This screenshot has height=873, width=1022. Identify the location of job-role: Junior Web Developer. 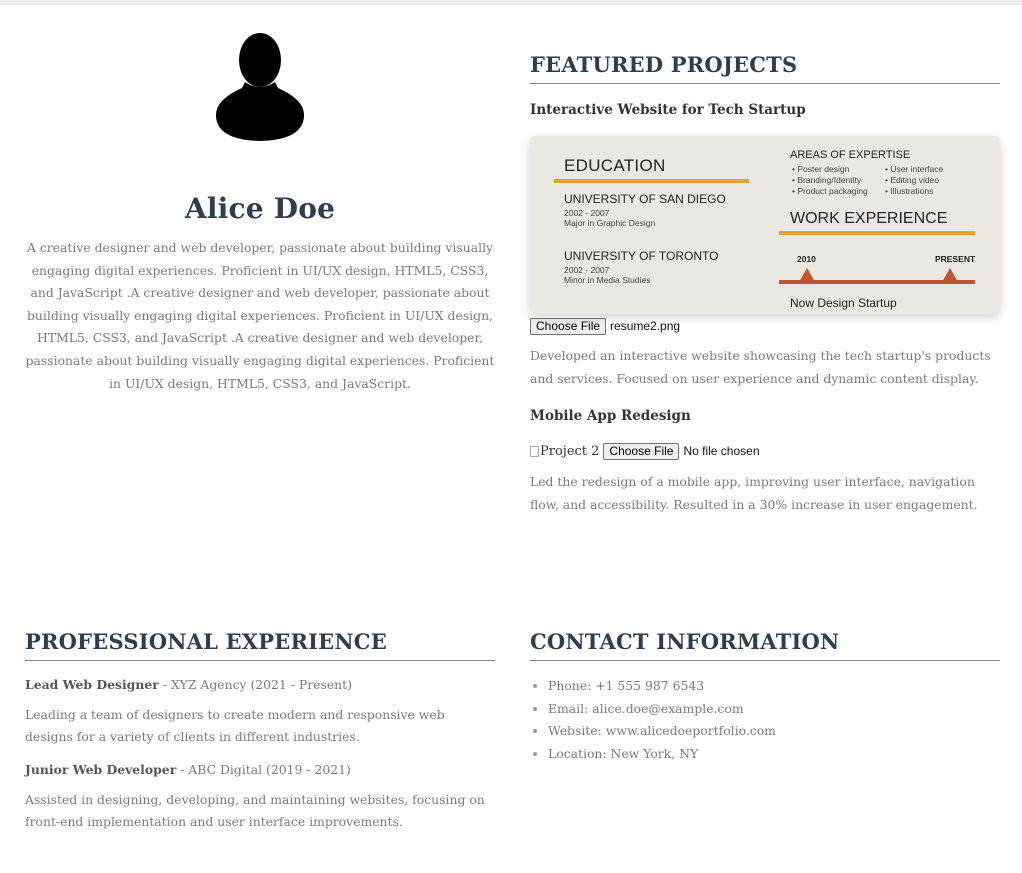
(101, 769).